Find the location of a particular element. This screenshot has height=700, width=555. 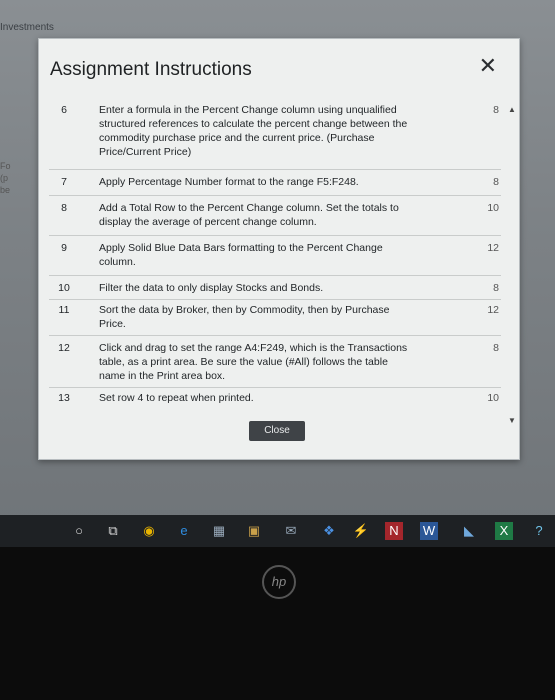

excel-icon: X is located at coordinates (504, 531).